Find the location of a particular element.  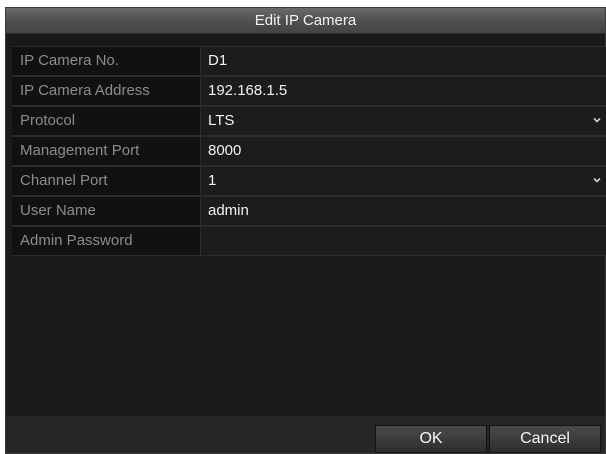

row-user-name: User Name admin is located at coordinates (309, 211).